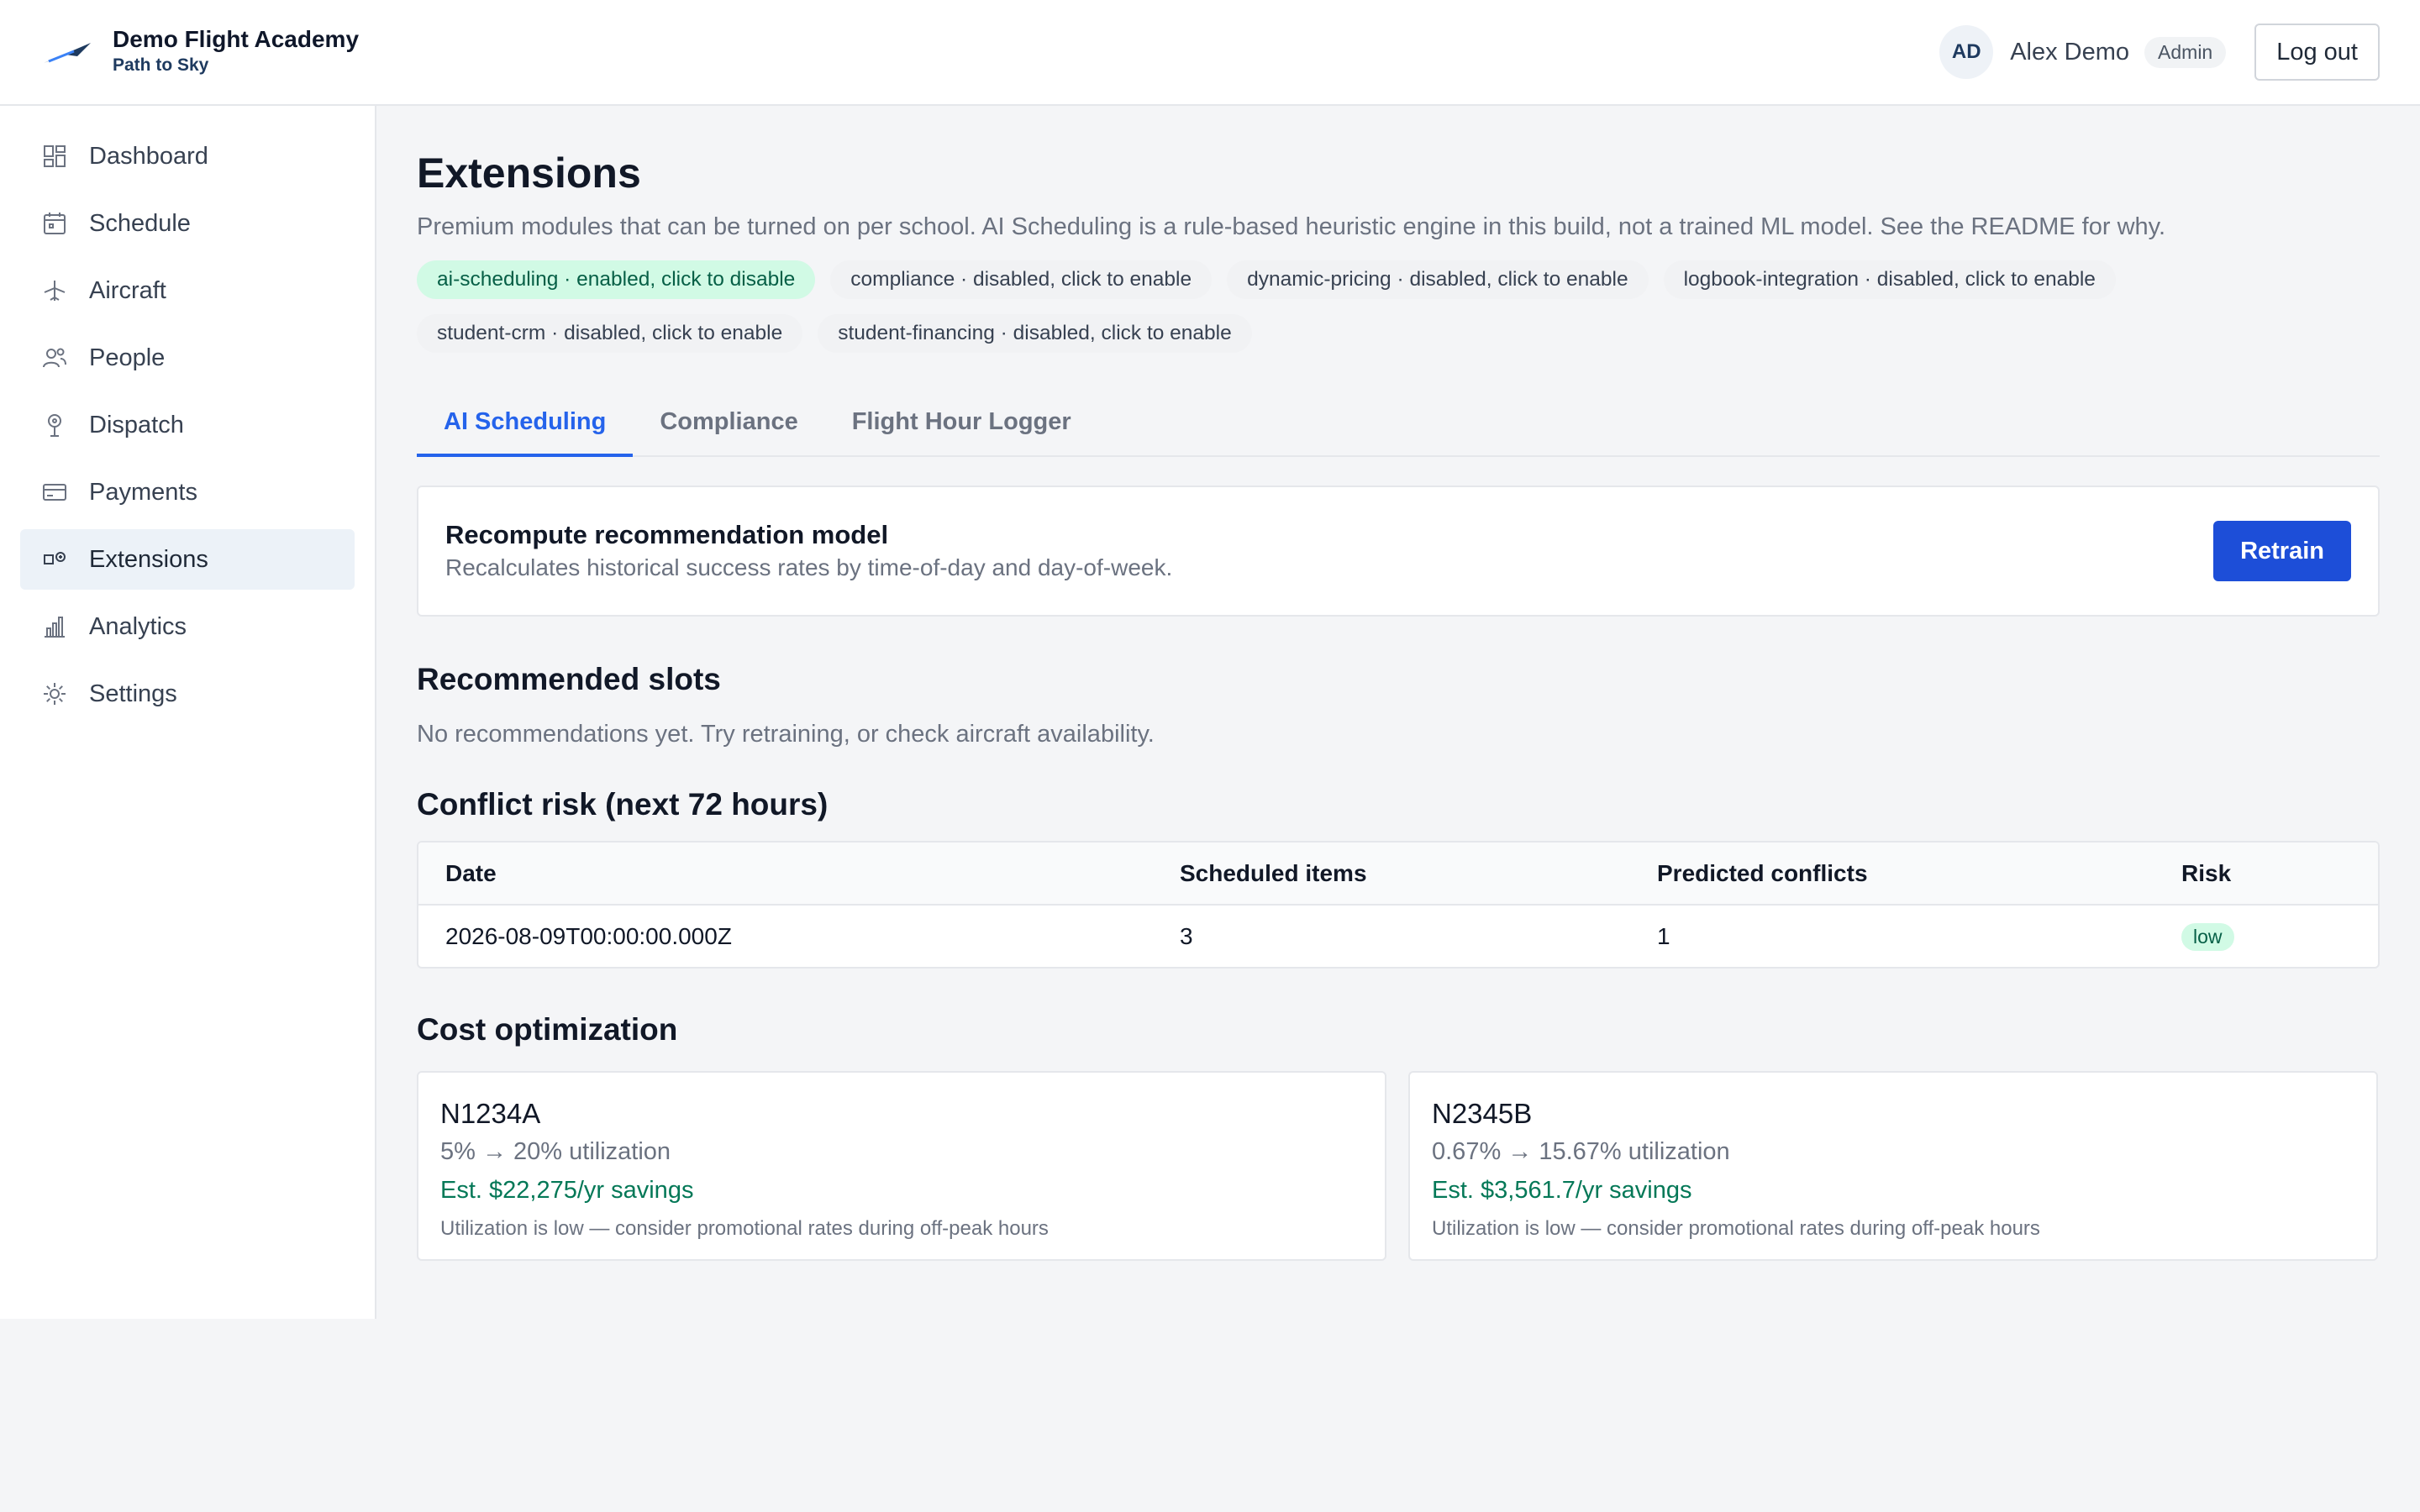 The height and width of the screenshot is (1512, 2420). What do you see at coordinates (529, 173) in the screenshot?
I see `page-title: Extensions` at bounding box center [529, 173].